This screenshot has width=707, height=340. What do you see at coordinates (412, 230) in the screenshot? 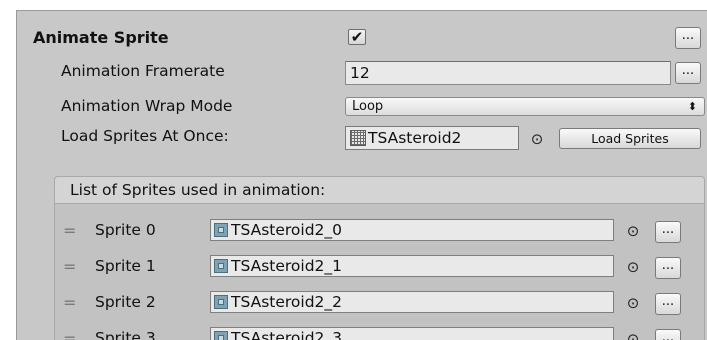
I see `sprite-object-field: TSAsteroid2_0` at bounding box center [412, 230].